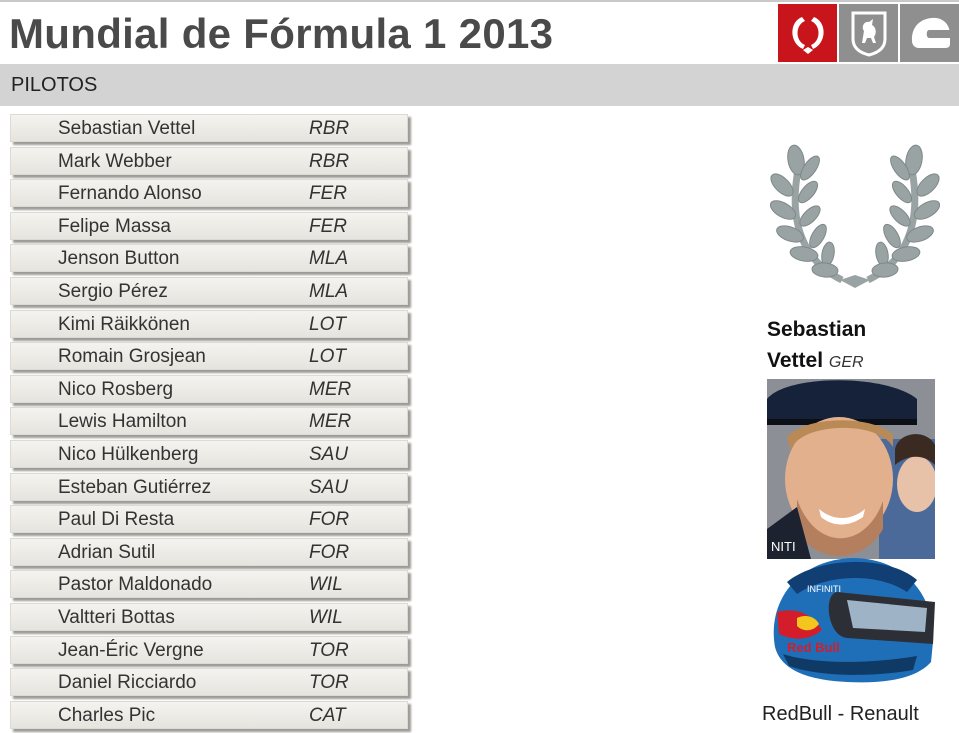 This screenshot has width=959, height=733. I want to click on driver-row: Lewis Hamilton MER, so click(209, 421).